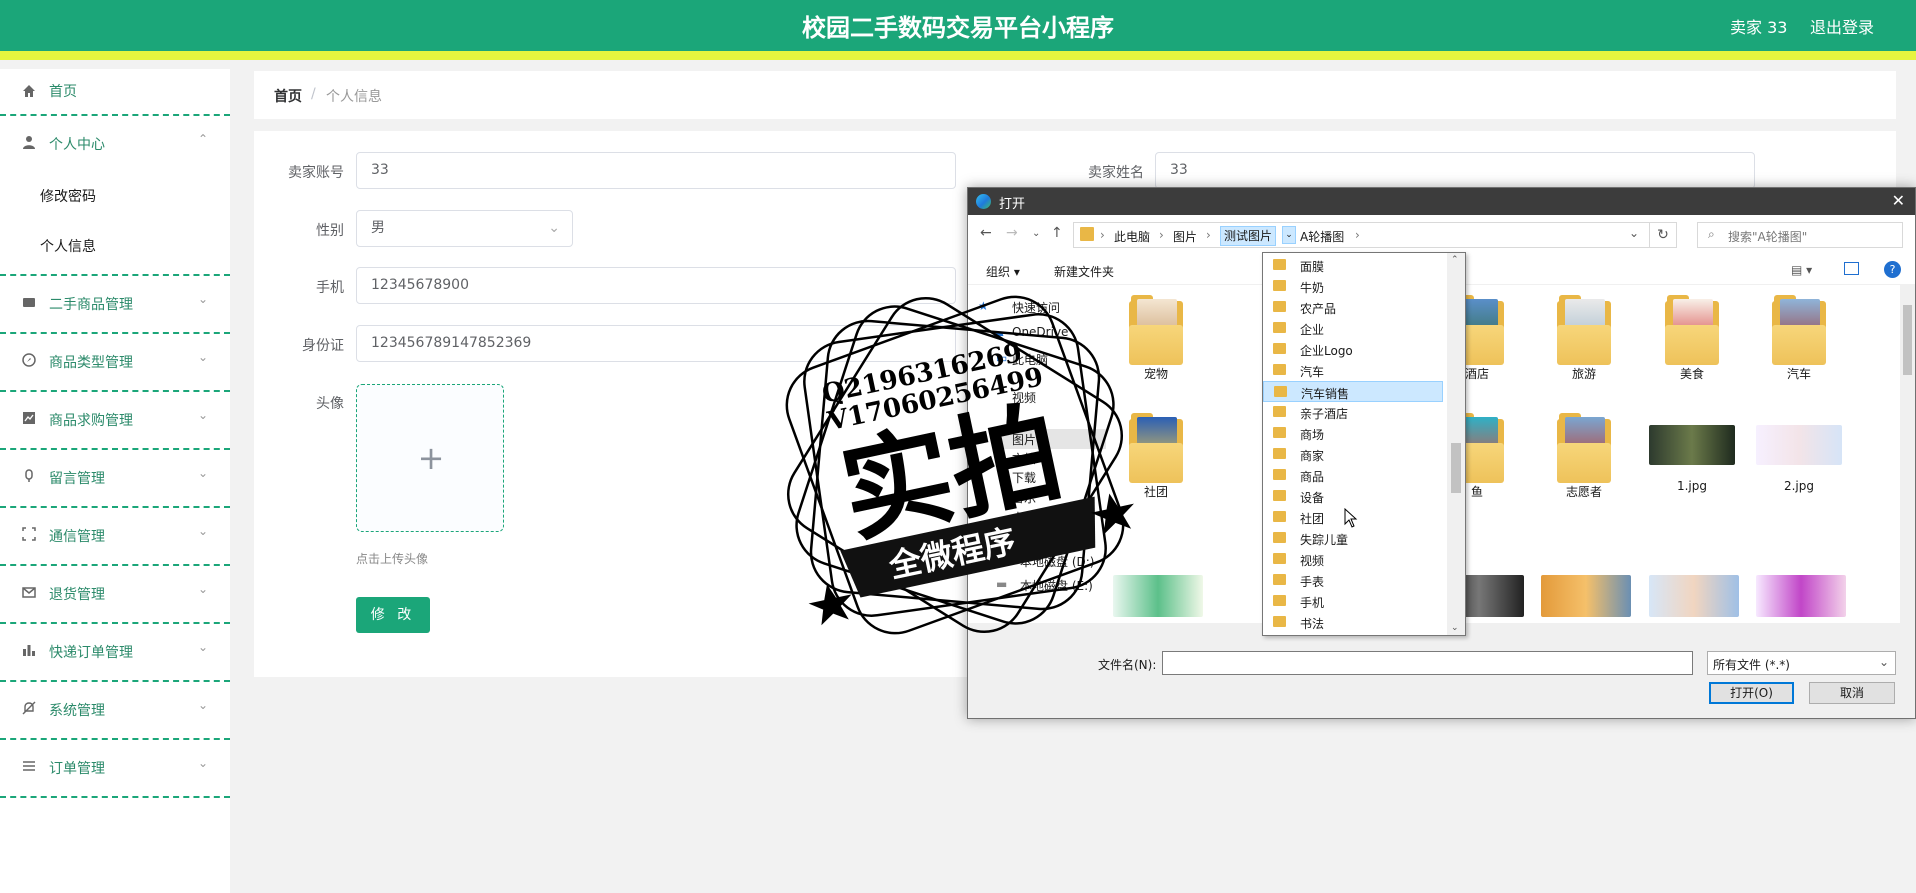  What do you see at coordinates (68, 246) in the screenshot?
I see `submenu-personal-info: 个人信息` at bounding box center [68, 246].